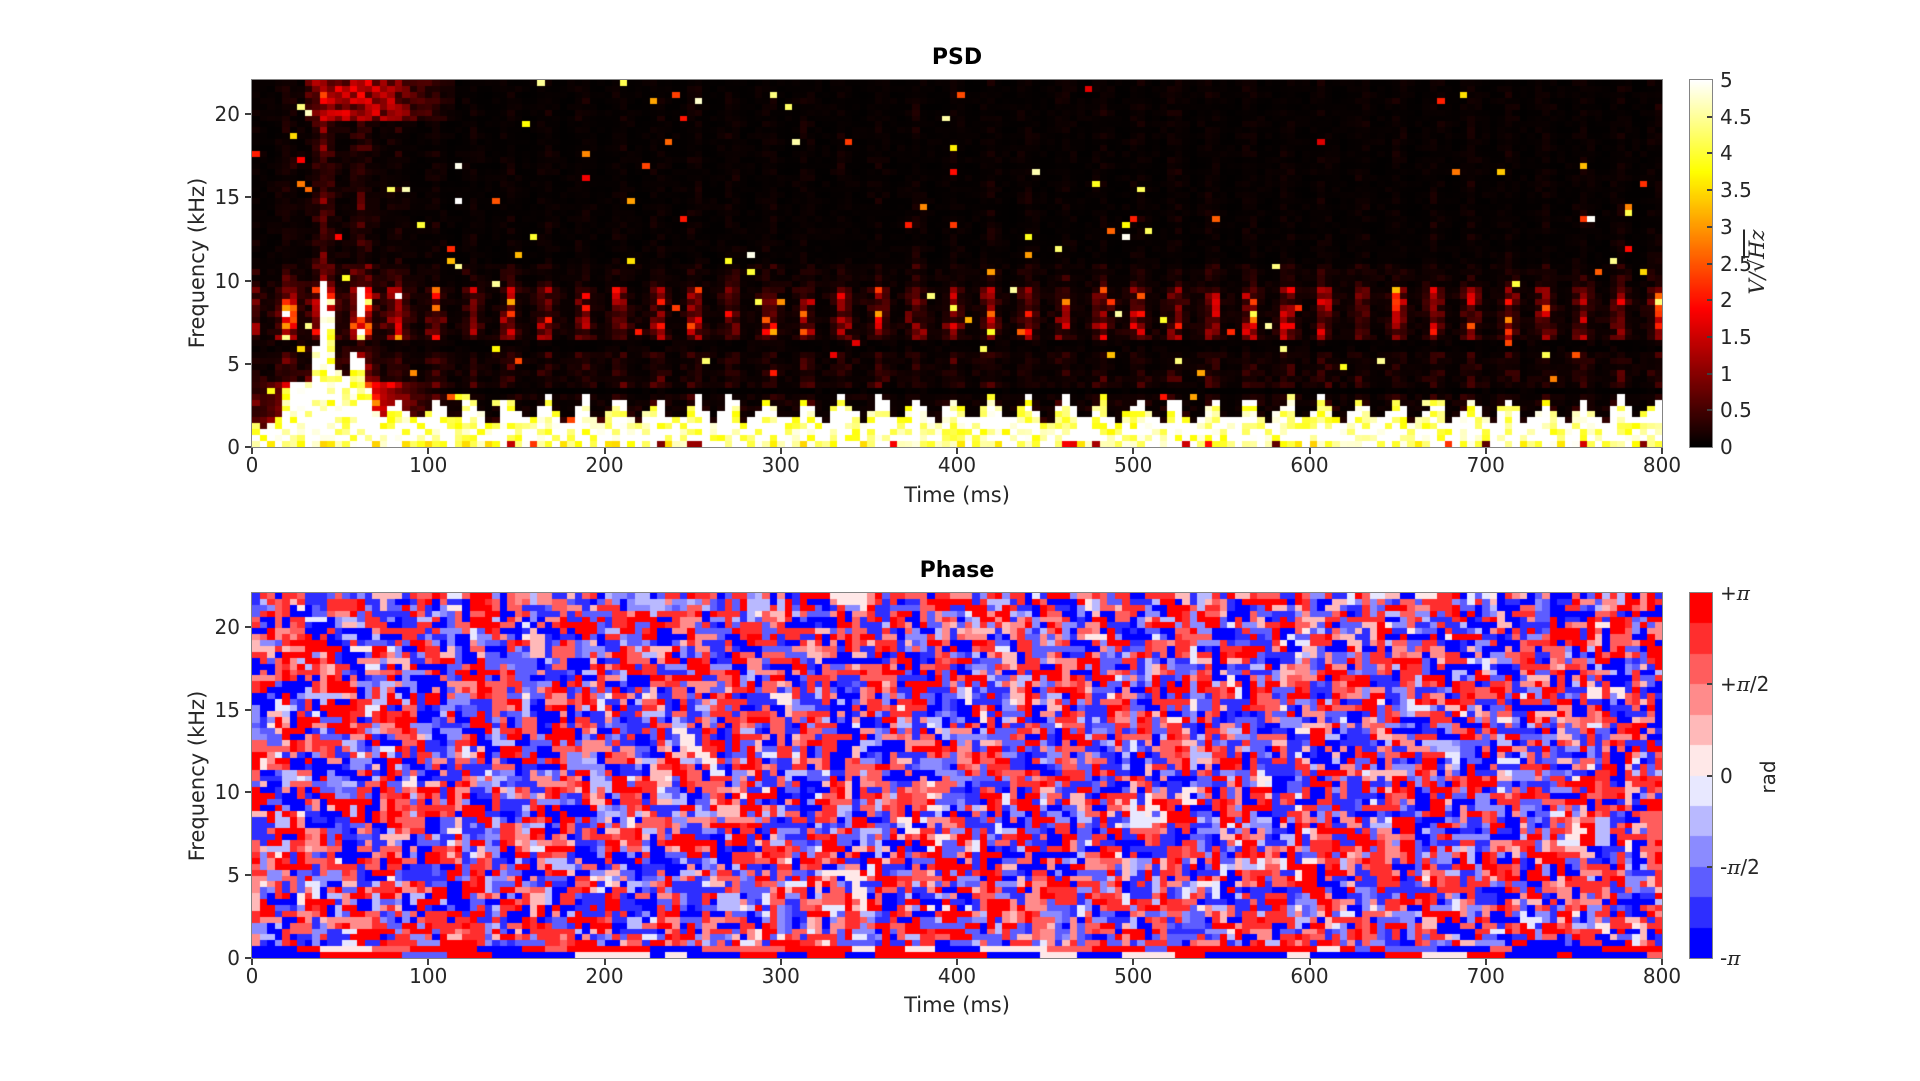 Image resolution: width=1920 pixels, height=1081 pixels. Describe the element at coordinates (1736, 116) in the screenshot. I see `colorbar-tick-label: 4.5` at that location.